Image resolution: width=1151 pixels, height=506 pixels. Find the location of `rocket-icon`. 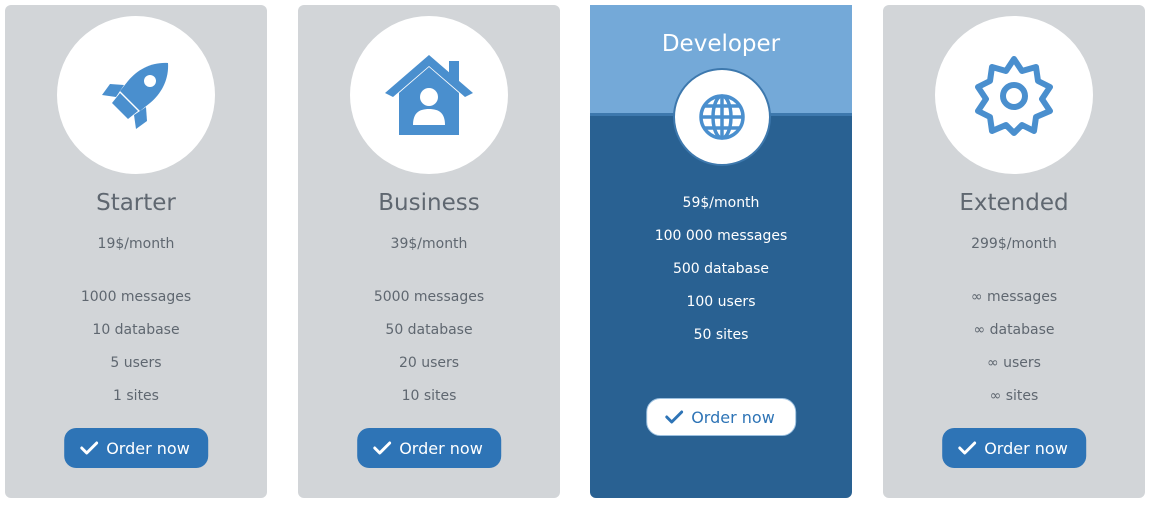

rocket-icon is located at coordinates (135, 95).